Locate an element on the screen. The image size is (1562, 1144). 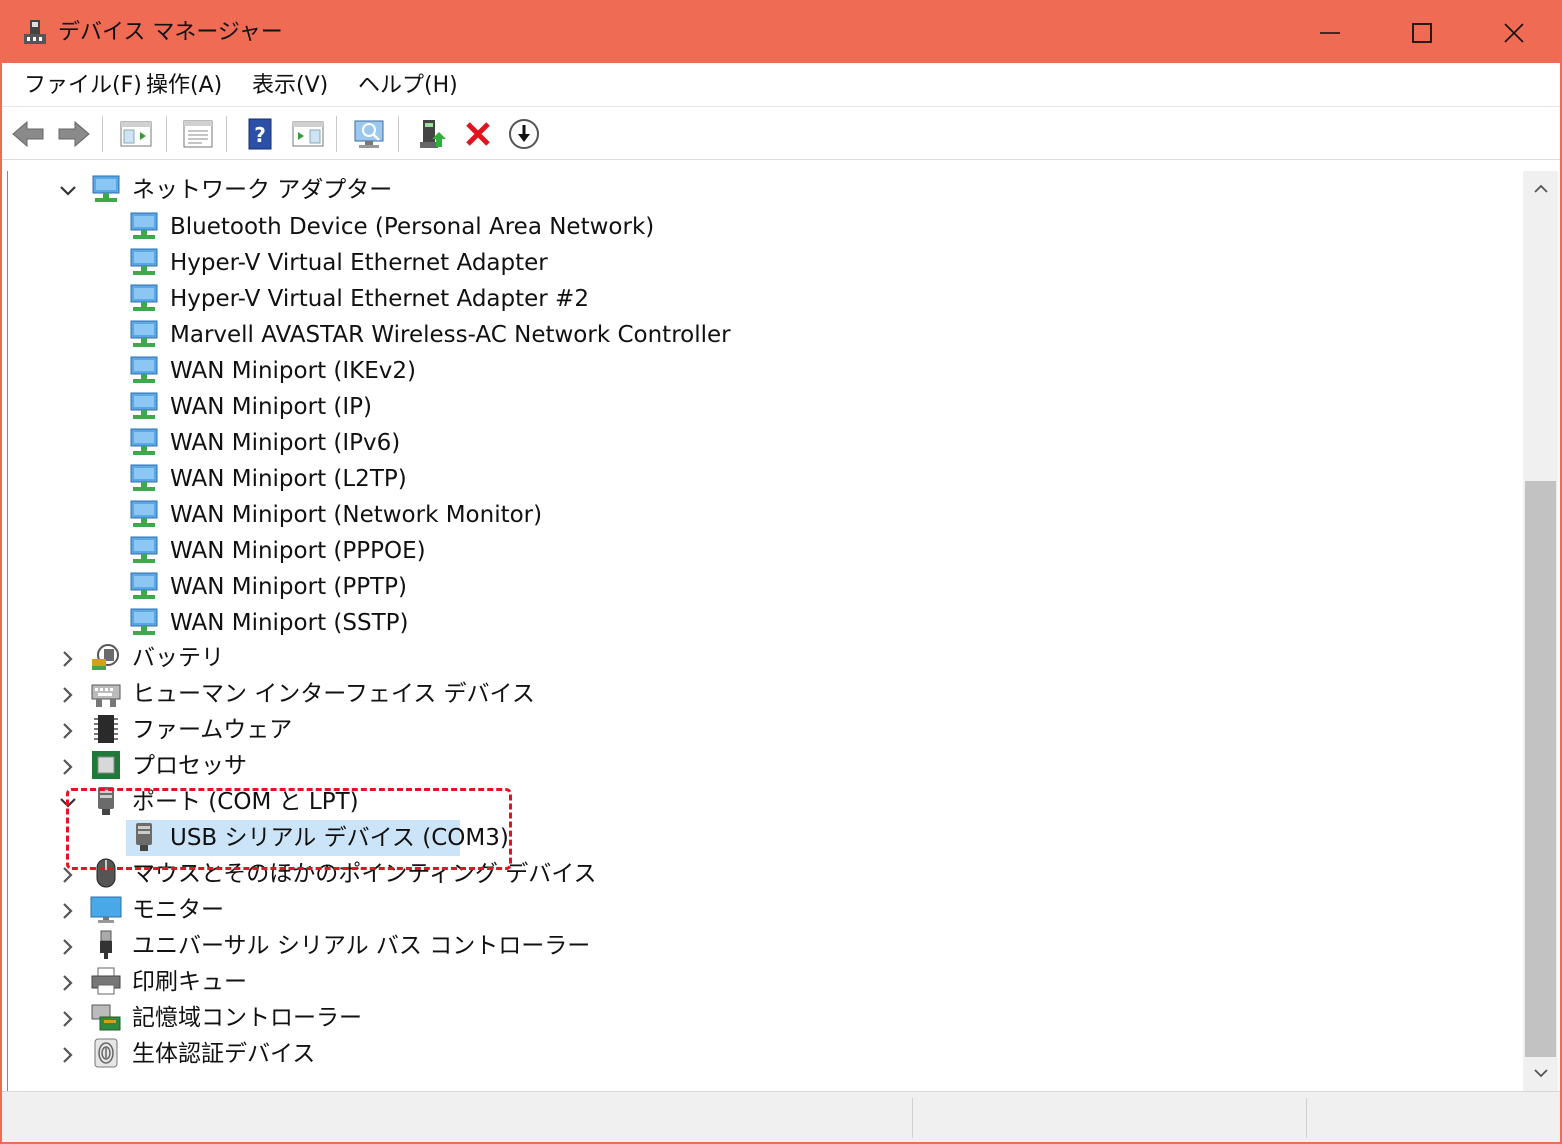
close-icon is located at coordinates (1514, 32).